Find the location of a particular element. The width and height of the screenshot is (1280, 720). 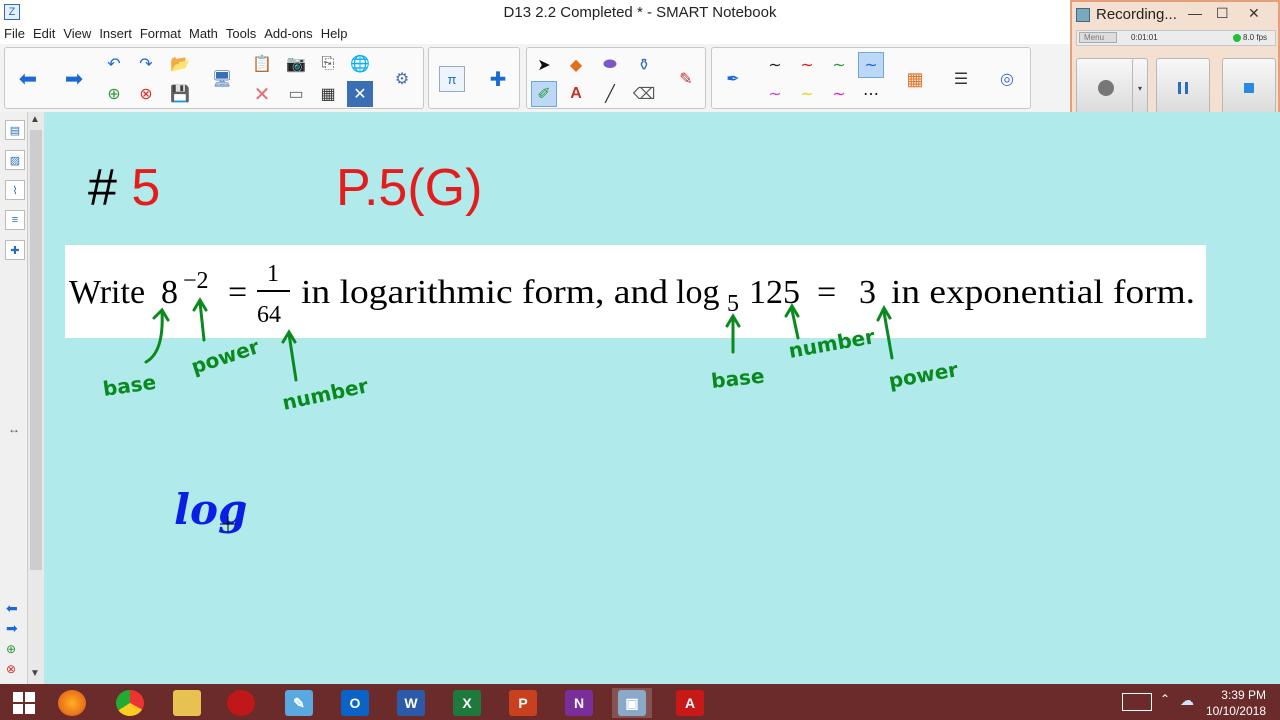

powerpoint-icon: P is located at coordinates (523, 703).